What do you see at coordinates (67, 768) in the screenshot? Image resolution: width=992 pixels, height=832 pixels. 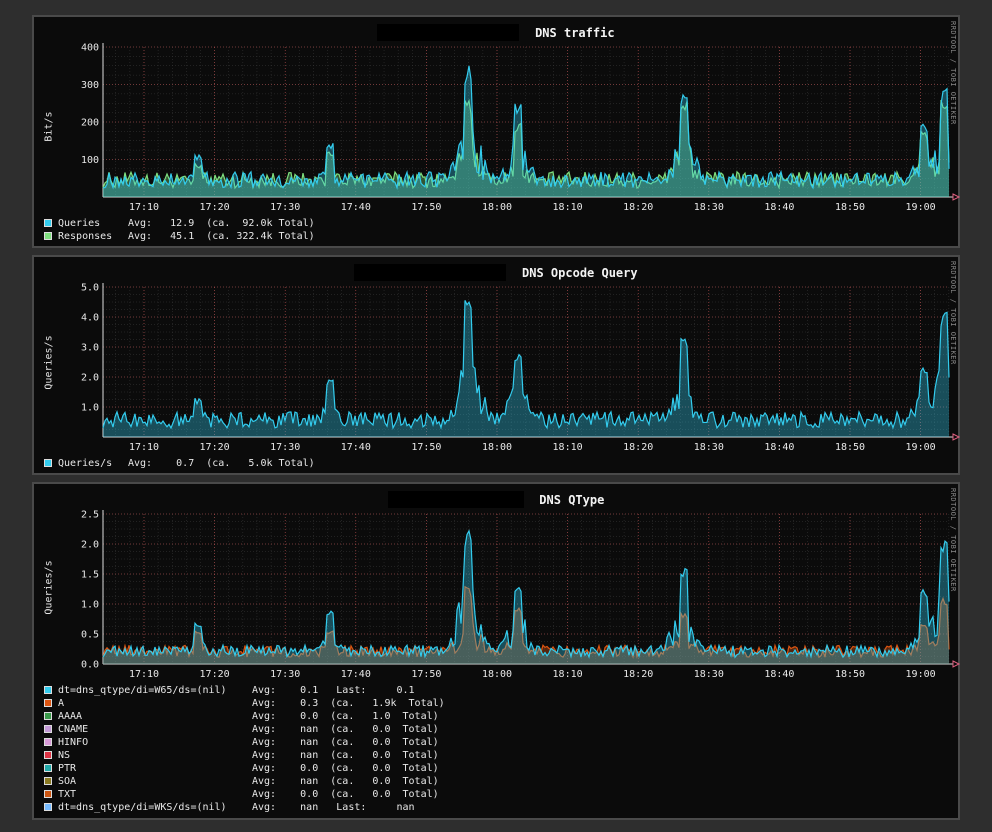 I see `legend-label: PTR` at bounding box center [67, 768].